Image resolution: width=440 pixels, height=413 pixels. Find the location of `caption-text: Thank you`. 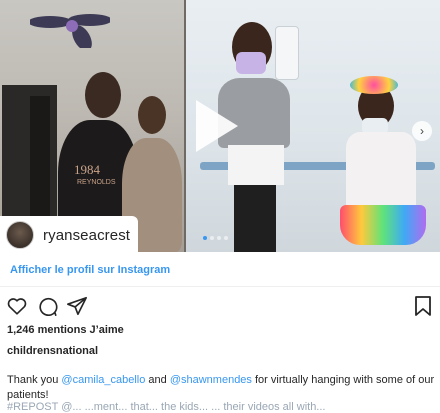

caption-text: Thank you is located at coordinates (34, 380).